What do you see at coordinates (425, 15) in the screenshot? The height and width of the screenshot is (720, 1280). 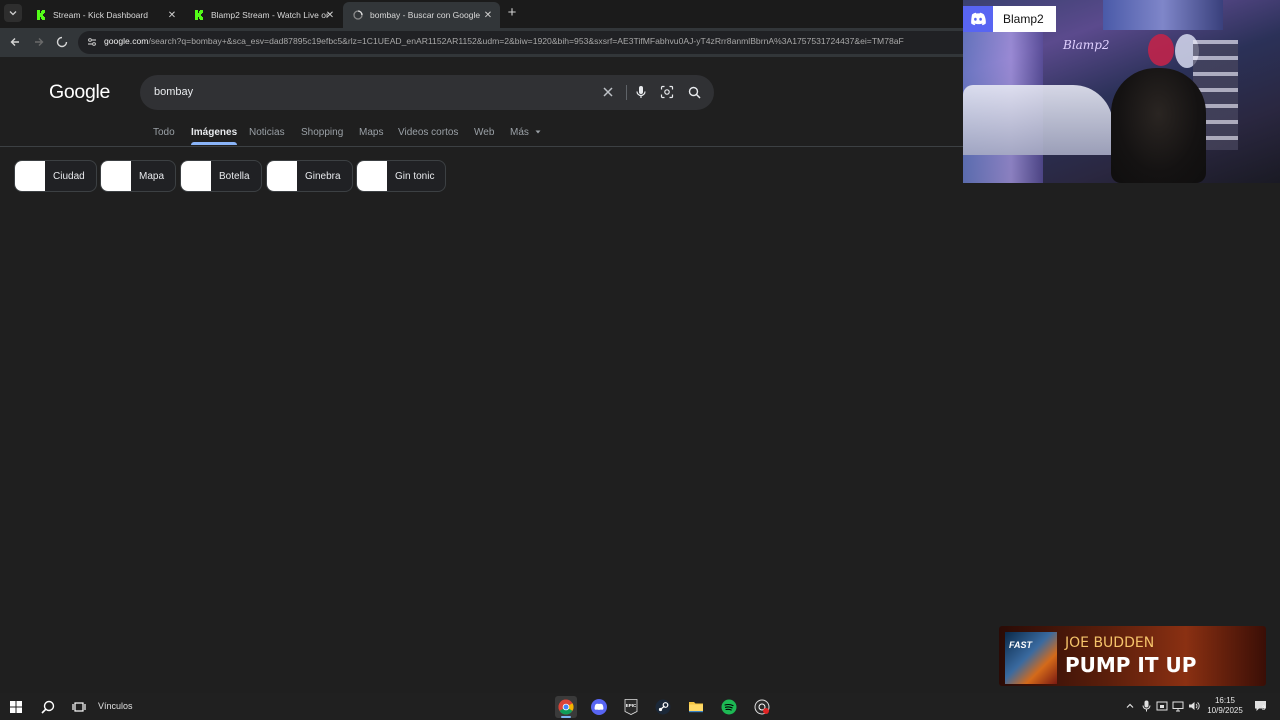 I see `tab-title: bombay - Buscar con Google` at bounding box center [425, 15].